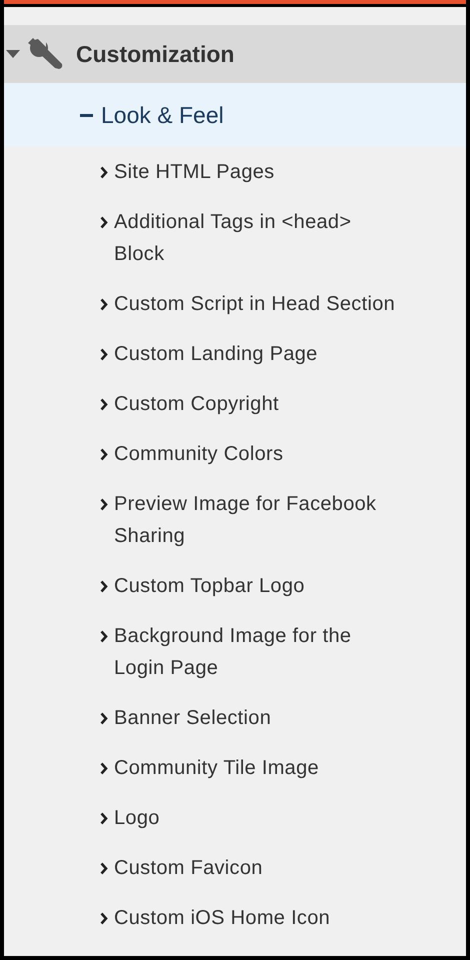  Describe the element at coordinates (257, 304) in the screenshot. I see `menu-link: Custom Script in Head Section` at that location.